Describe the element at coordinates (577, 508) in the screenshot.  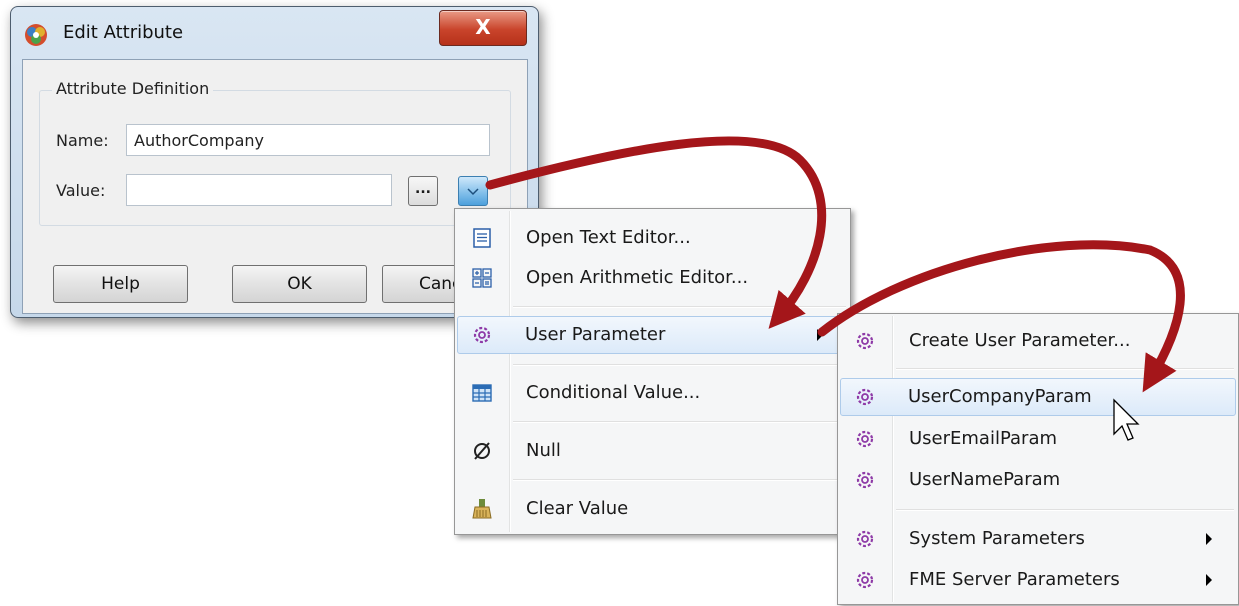
I see `menu-item-label: Clear Value` at that location.